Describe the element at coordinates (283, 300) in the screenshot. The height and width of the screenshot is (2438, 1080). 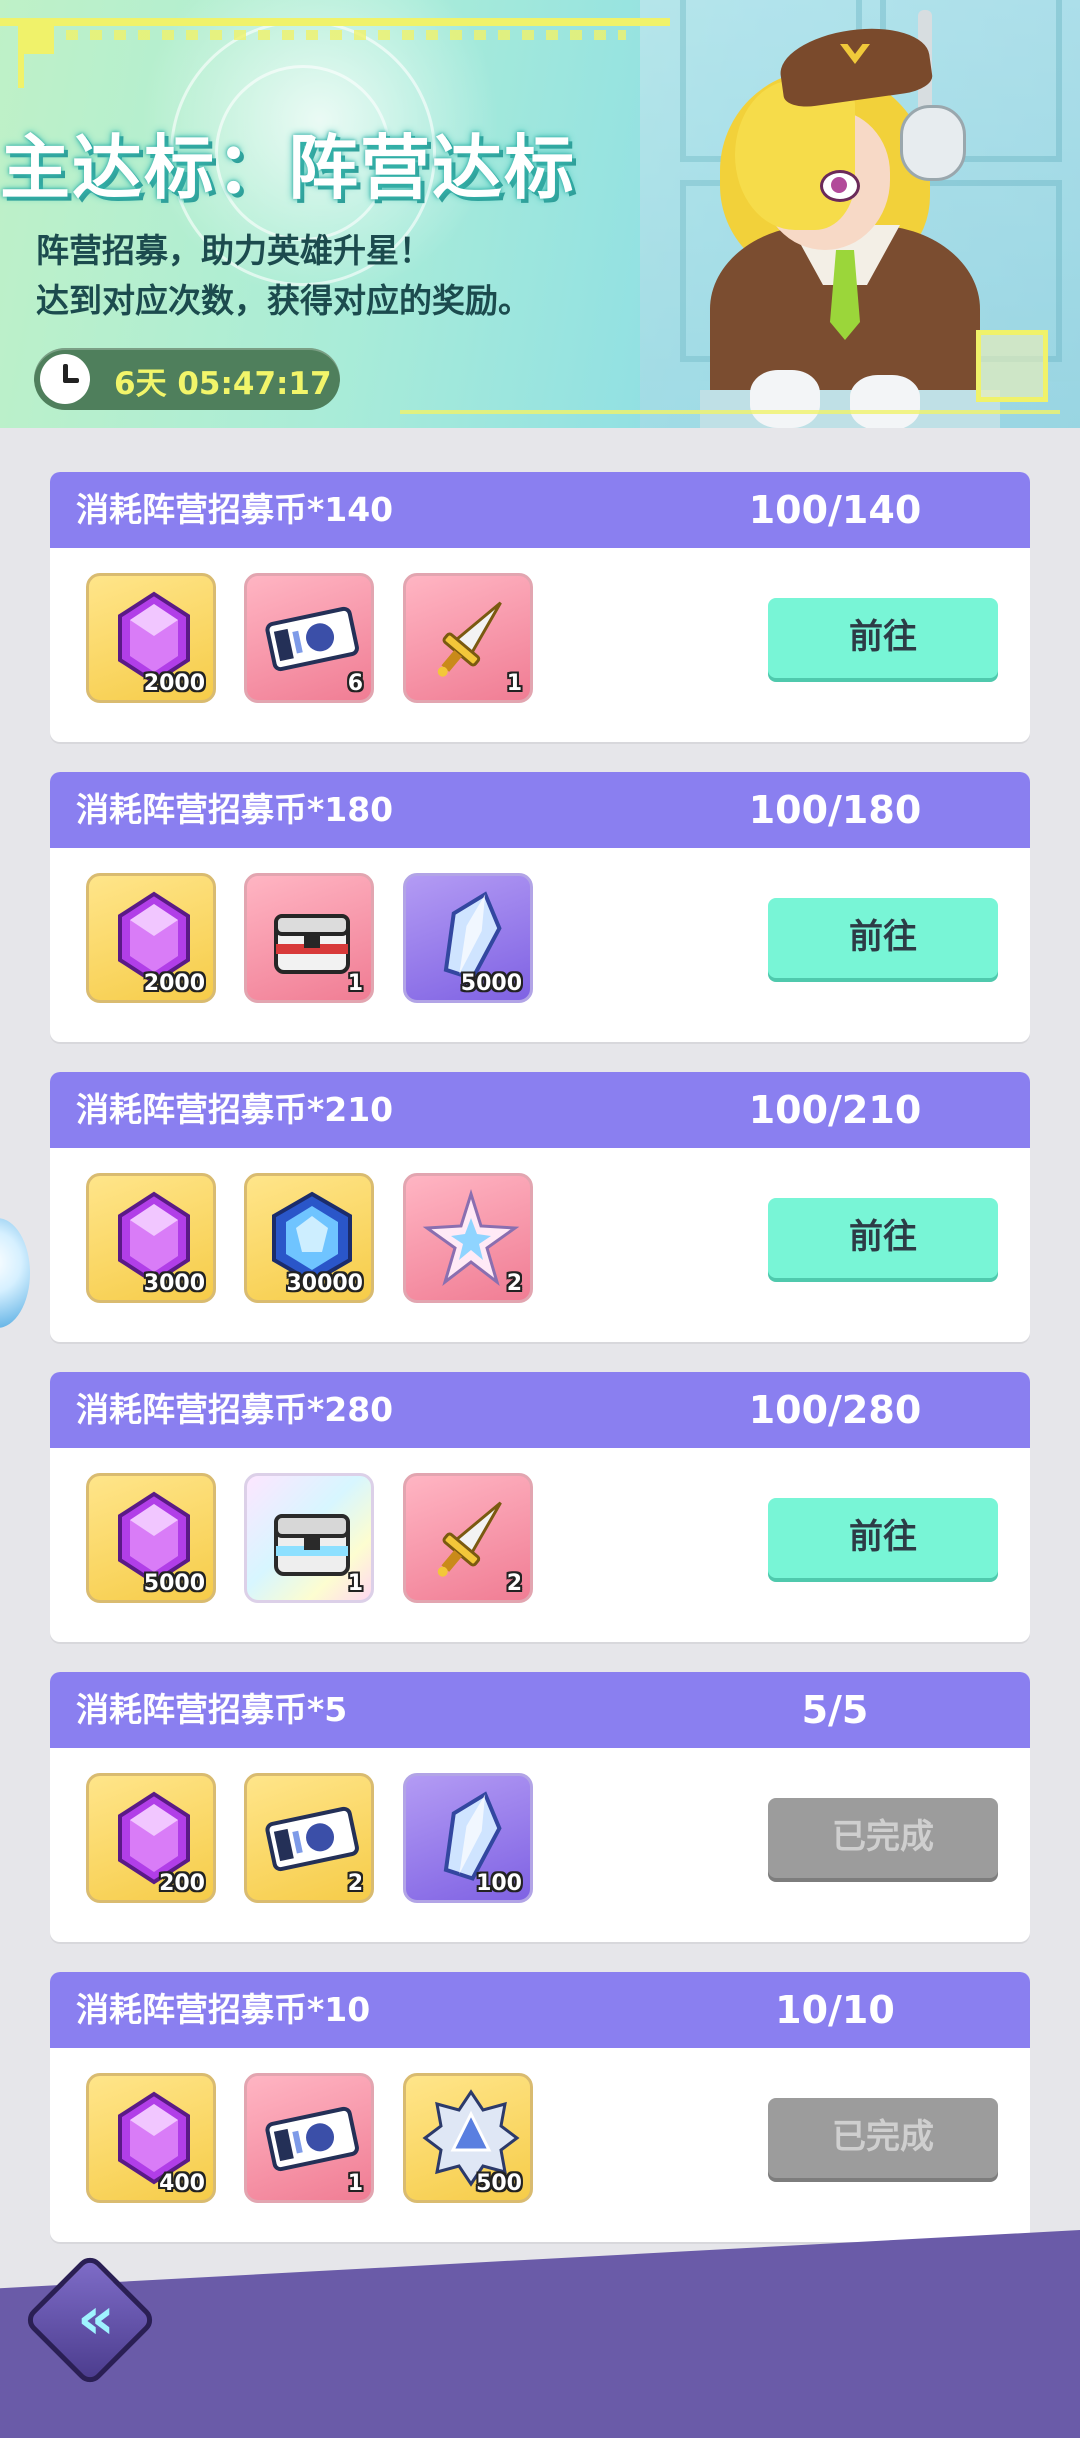
I see `description-line-2: 达到对应次数，获得对应的奖励。` at that location.